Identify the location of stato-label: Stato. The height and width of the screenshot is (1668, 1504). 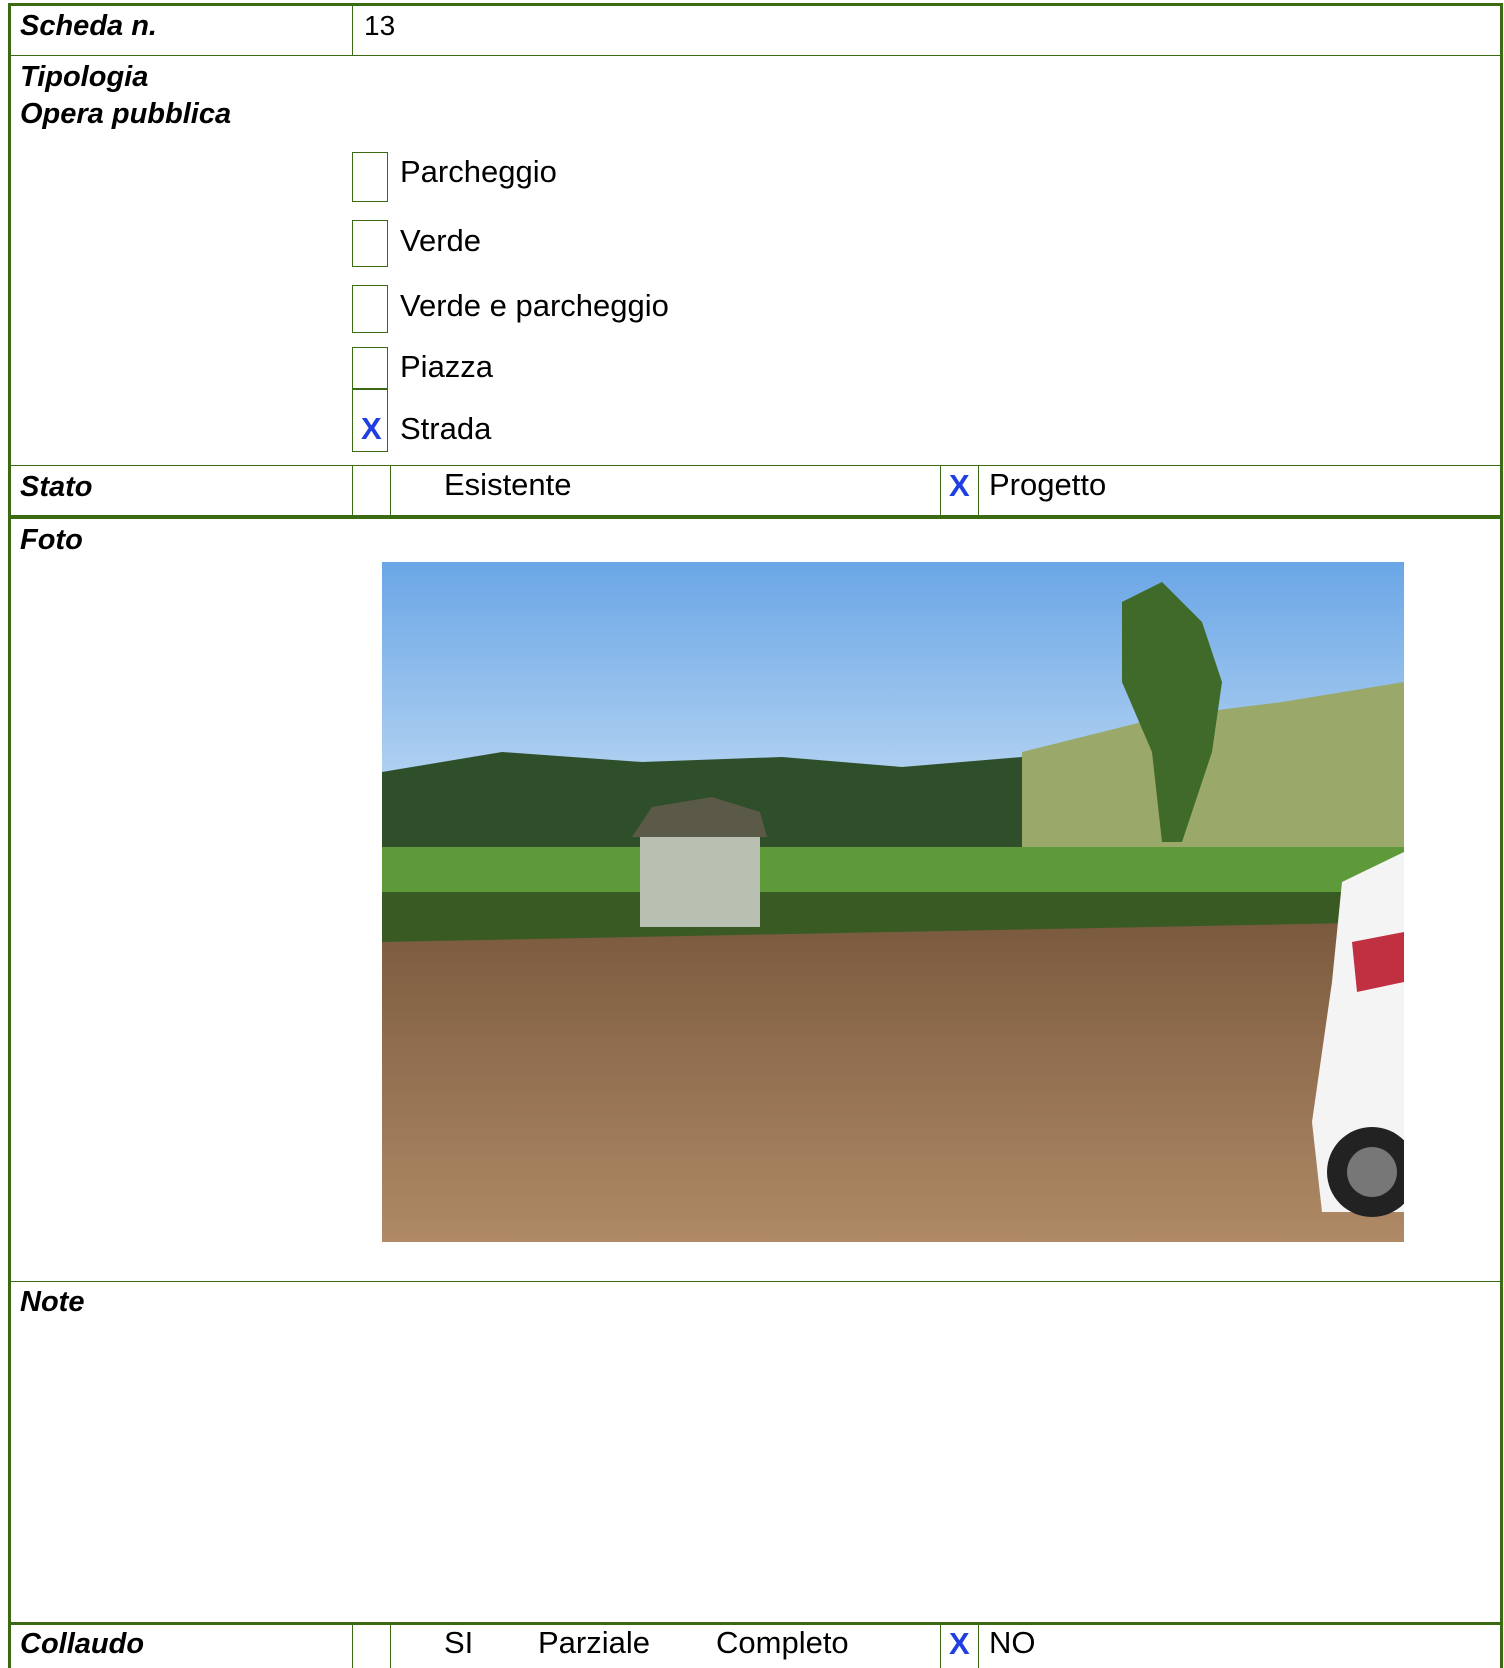
(56, 487).